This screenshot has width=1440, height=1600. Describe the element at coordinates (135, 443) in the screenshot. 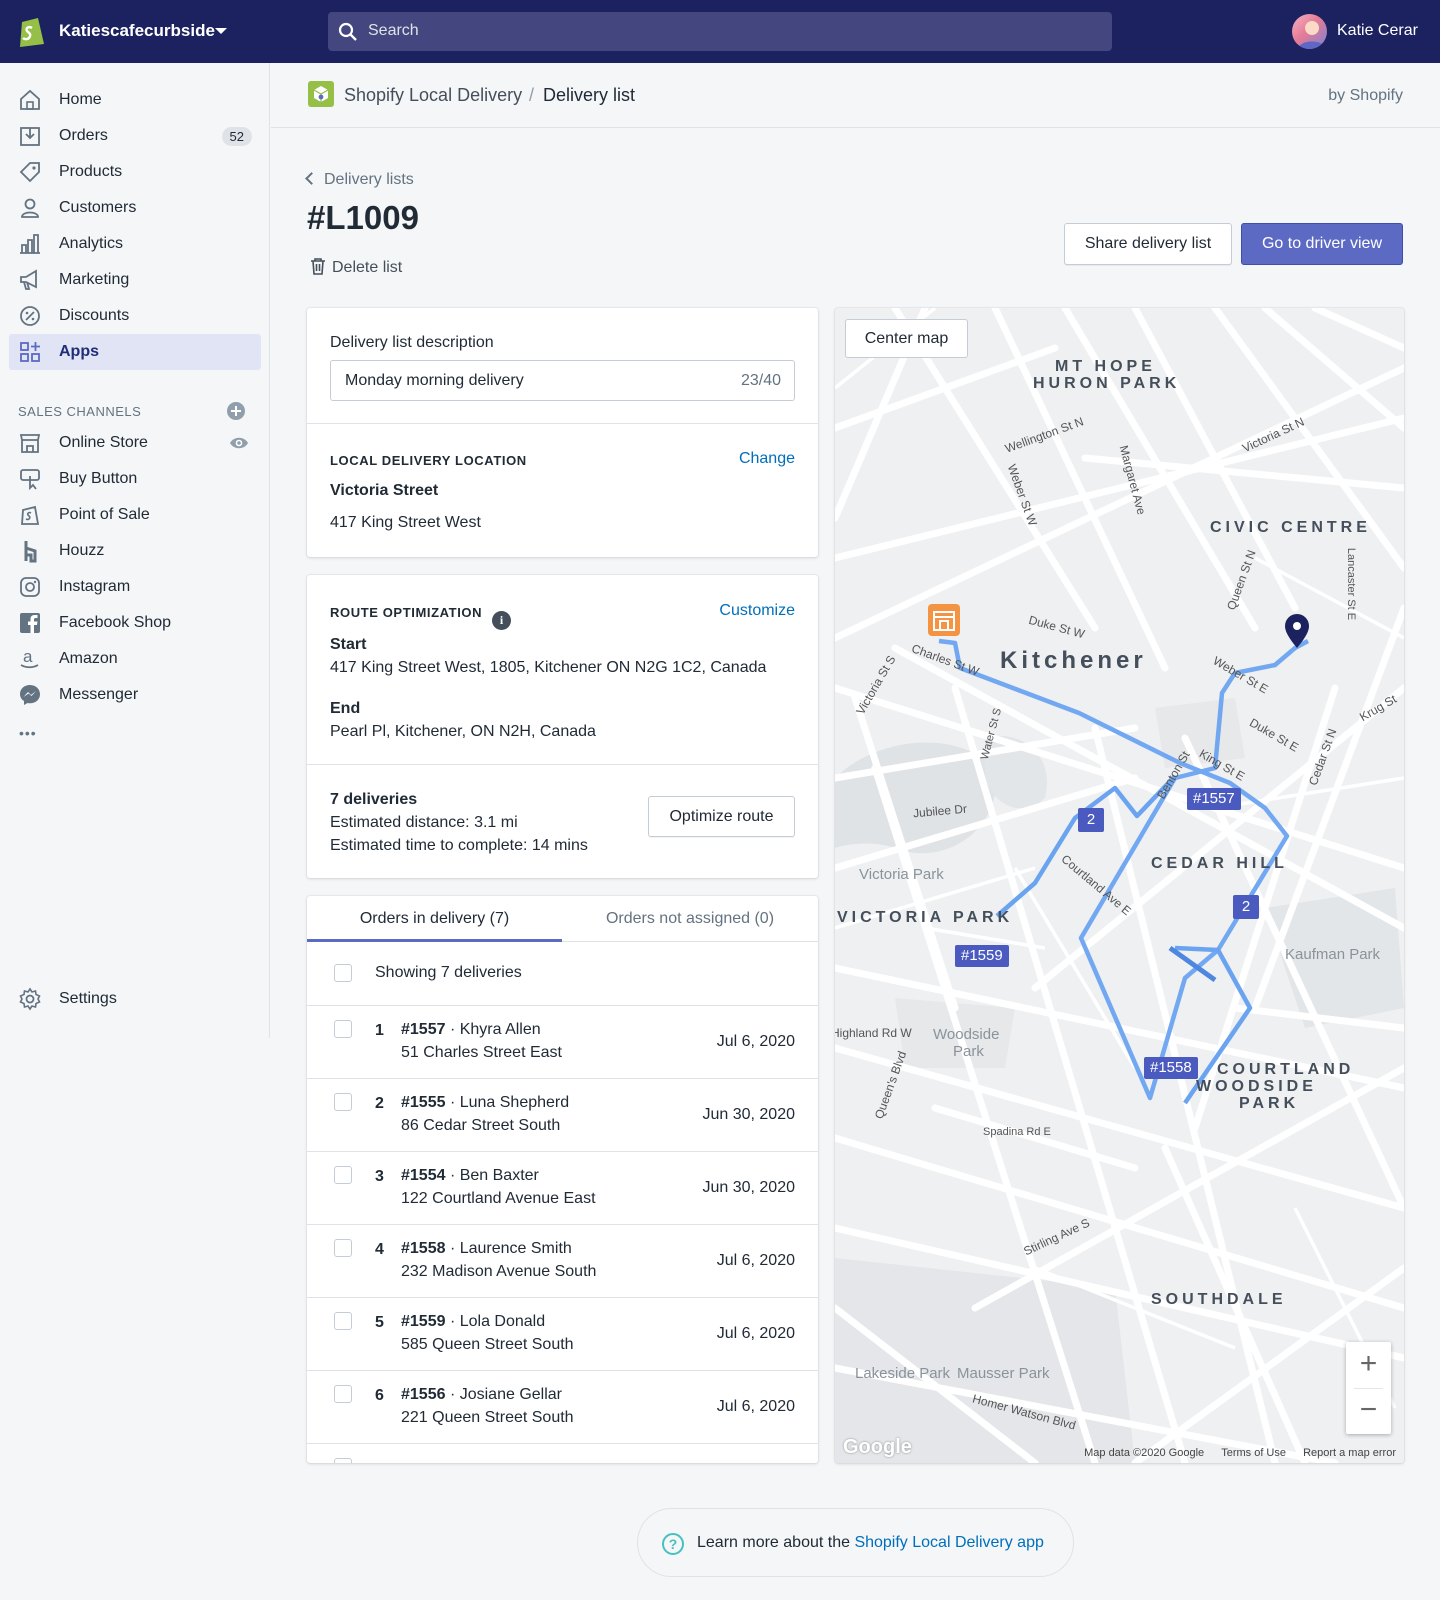

I see `sidebar-item-online-store: Online Store` at that location.